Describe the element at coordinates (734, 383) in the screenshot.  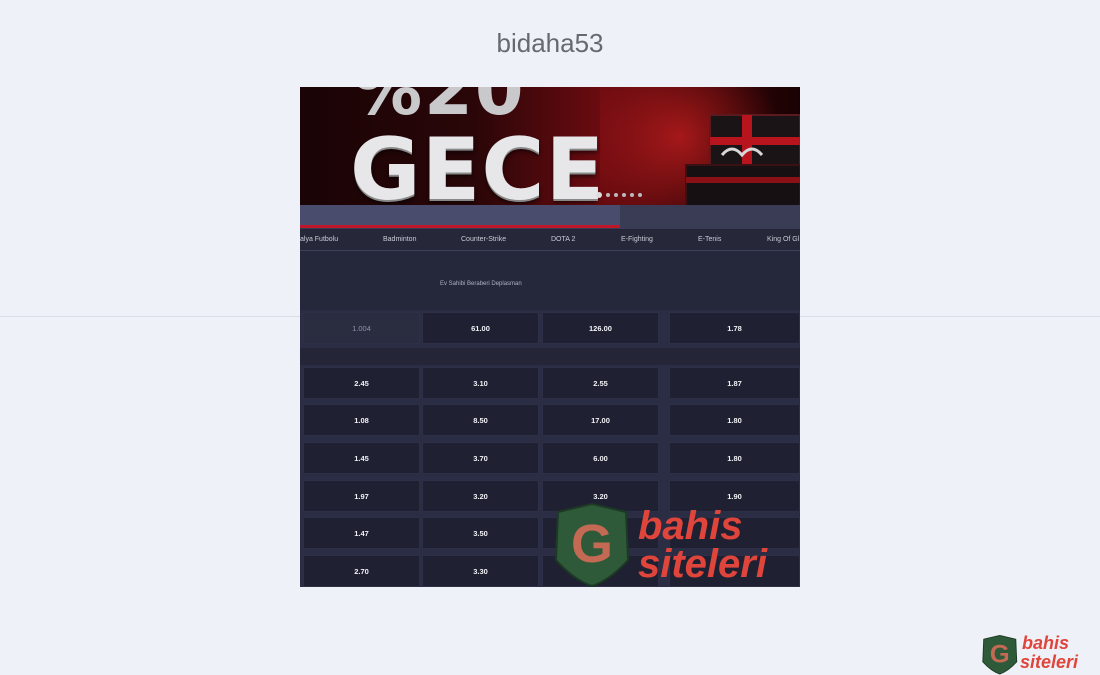
I see `odds-cell: 1.87` at that location.